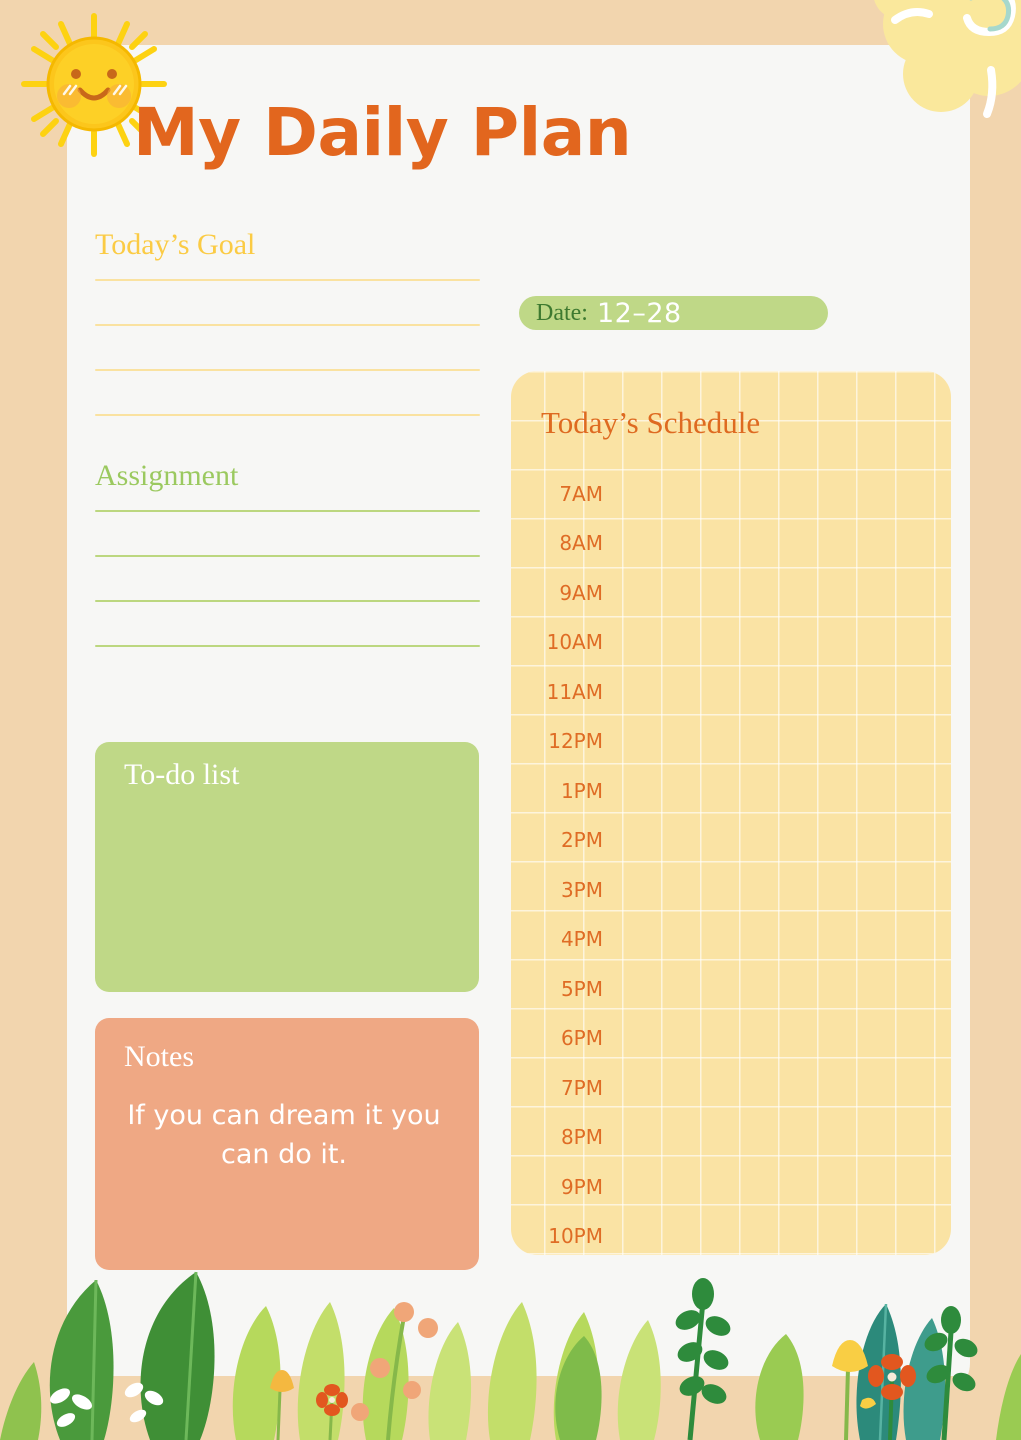 Image resolution: width=1021 pixels, height=1440 pixels. What do you see at coordinates (731, 1187) in the screenshot?
I see `schedule-slot: 9PM` at bounding box center [731, 1187].